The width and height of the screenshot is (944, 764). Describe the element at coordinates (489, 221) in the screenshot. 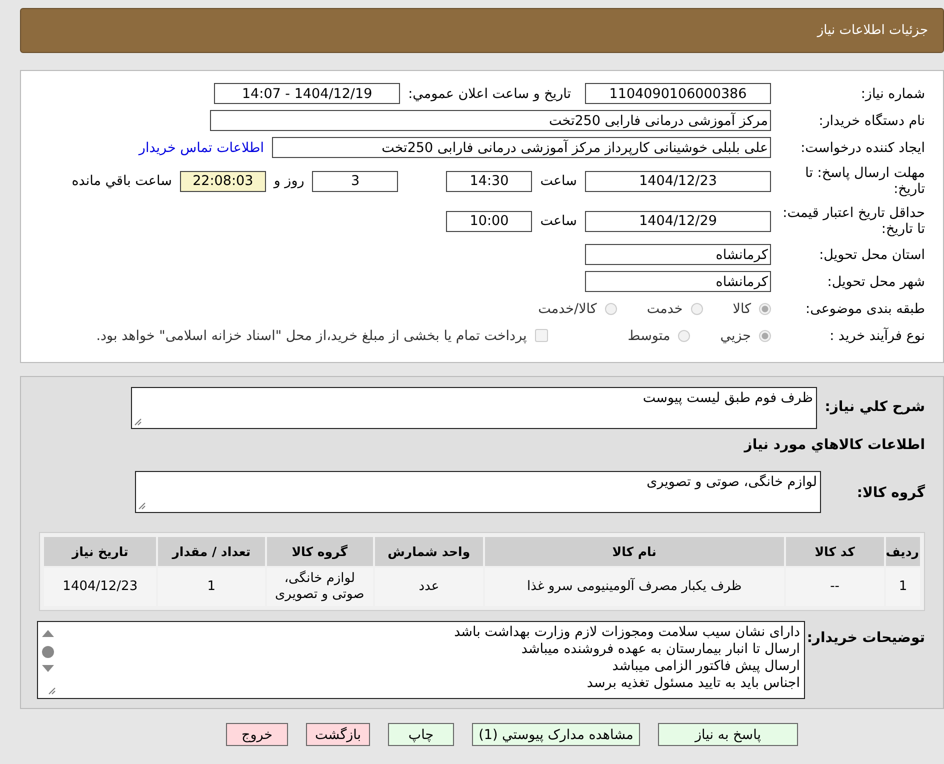

I see `time-field: 10:00` at that location.